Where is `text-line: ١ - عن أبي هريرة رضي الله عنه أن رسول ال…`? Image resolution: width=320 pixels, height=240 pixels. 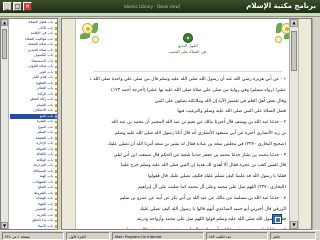 text-line: ١ - عن أبي هريرة رضي الله عنه أن رسول ال… is located at coordinates (188, 79).